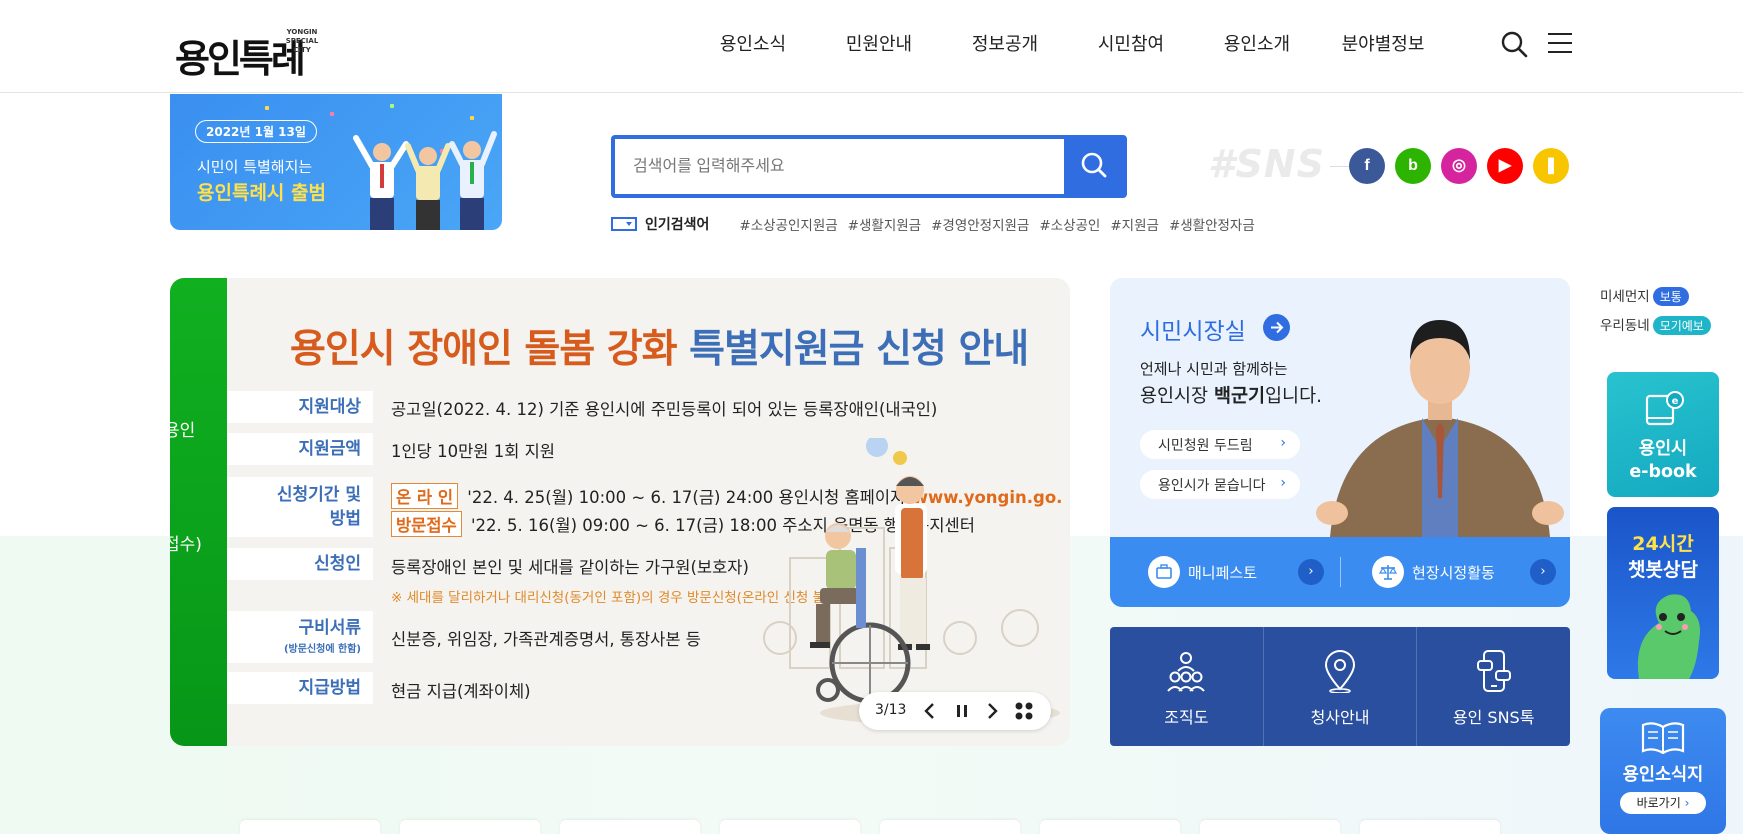  What do you see at coordinates (1505, 166) in the screenshot?
I see `youtube-icon: ▶` at bounding box center [1505, 166].